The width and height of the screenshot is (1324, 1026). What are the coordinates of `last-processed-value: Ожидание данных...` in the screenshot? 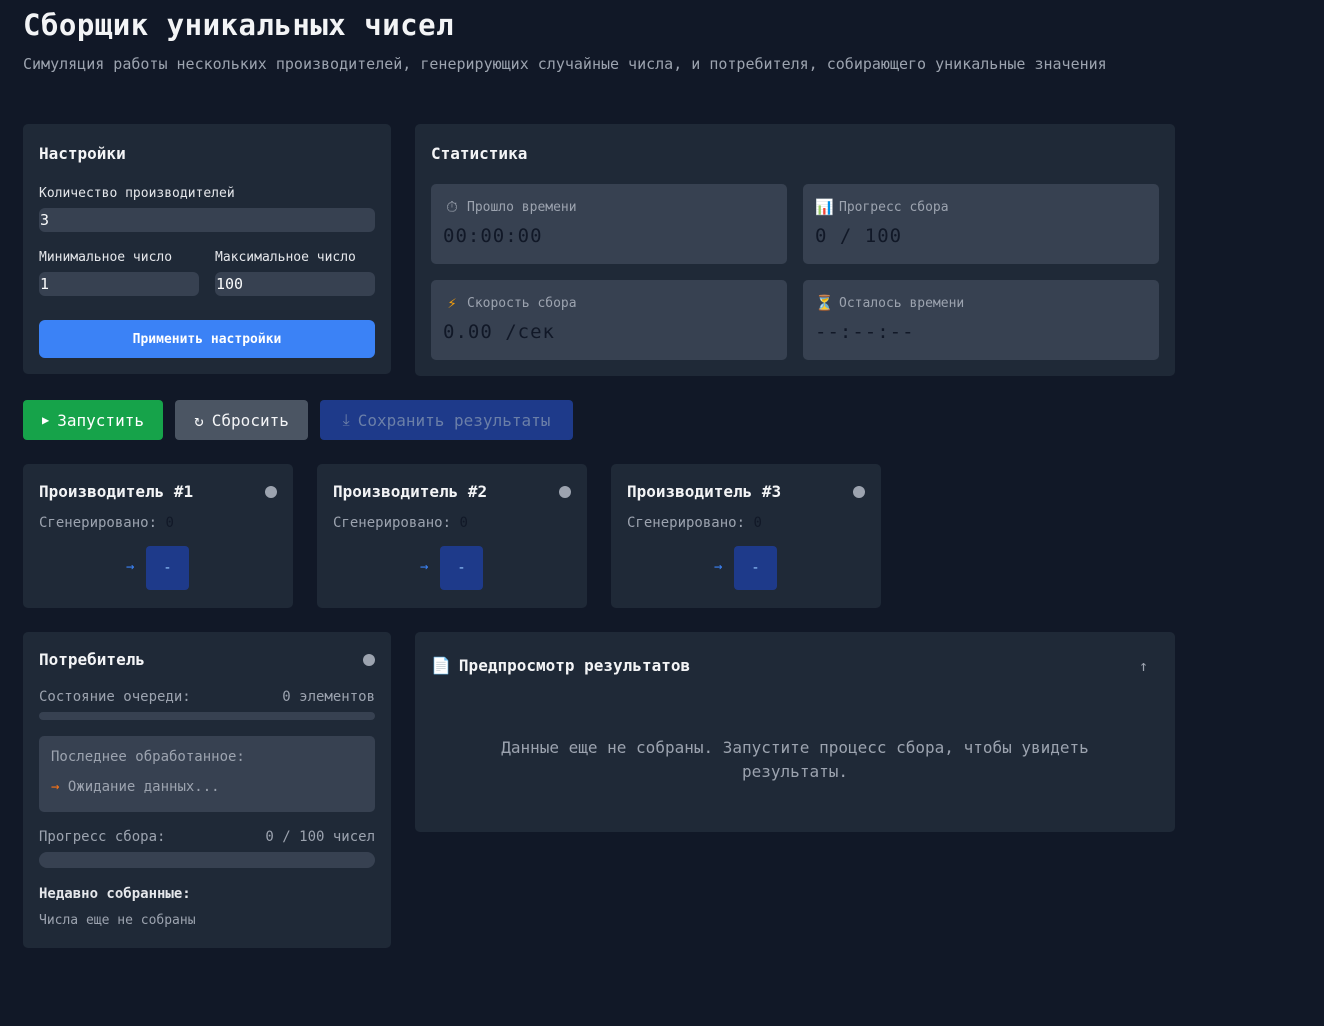 It's located at (143, 787).